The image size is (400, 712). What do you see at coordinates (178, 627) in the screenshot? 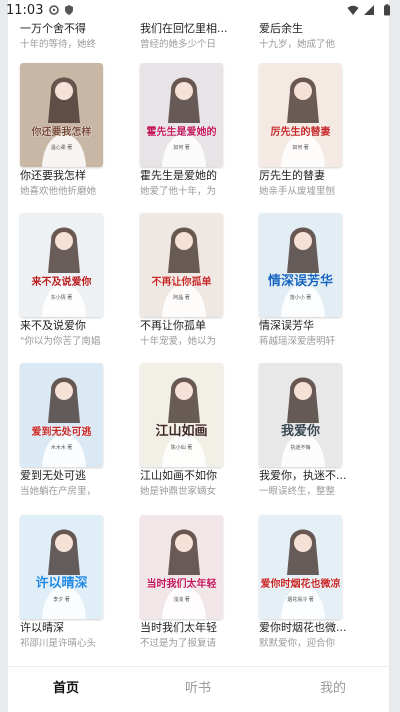
I see `book-title: 当时我们太年轻` at bounding box center [178, 627].